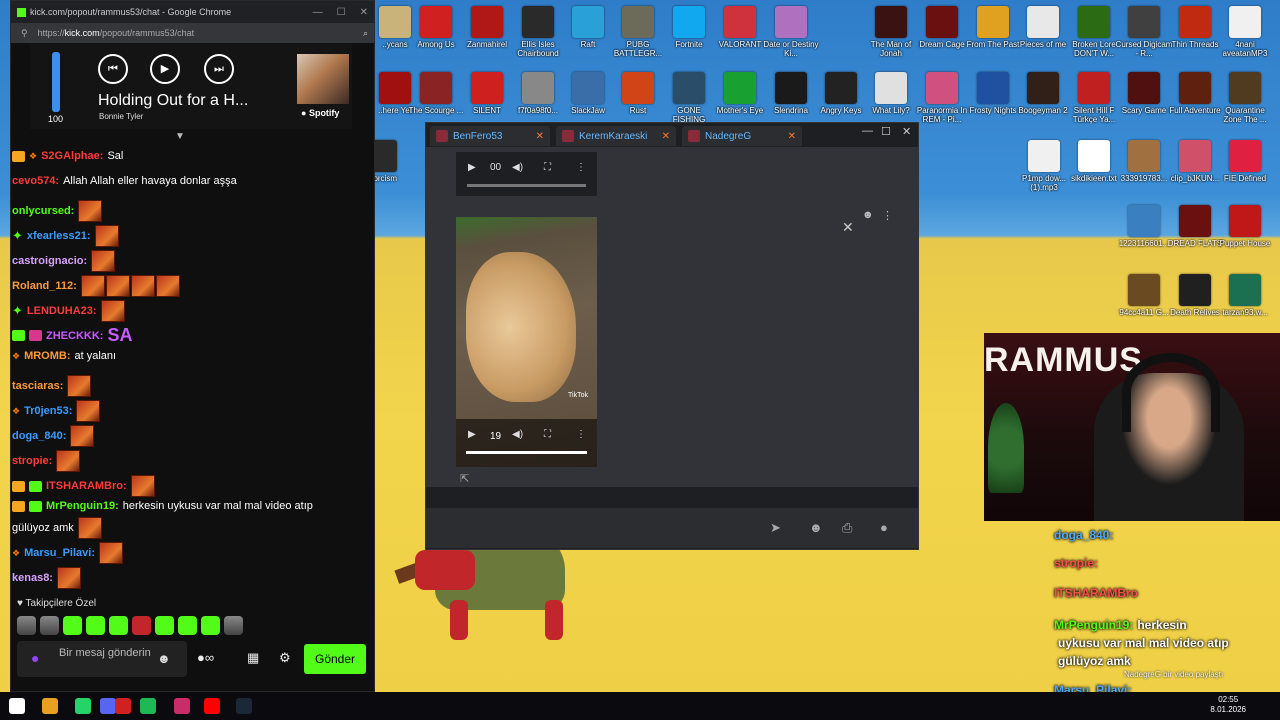 The width and height of the screenshot is (1280, 720). Describe the element at coordinates (285, 658) in the screenshot. I see `settings-gear-icon: ⚙` at that location.